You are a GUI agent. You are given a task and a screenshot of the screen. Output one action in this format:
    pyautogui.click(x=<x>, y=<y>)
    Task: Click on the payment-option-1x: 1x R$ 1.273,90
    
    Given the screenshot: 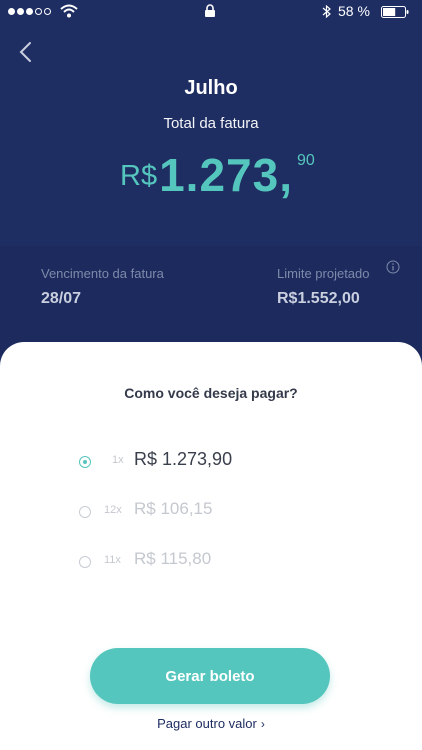 What is the action you would take?
    pyautogui.click(x=208, y=463)
    